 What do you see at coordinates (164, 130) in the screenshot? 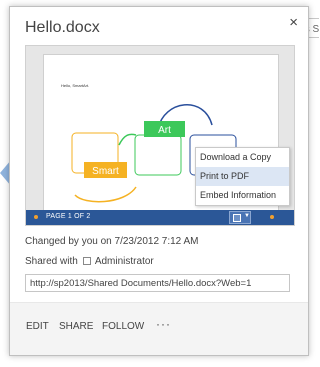
I see `smartart-label-art: Art` at bounding box center [164, 130].